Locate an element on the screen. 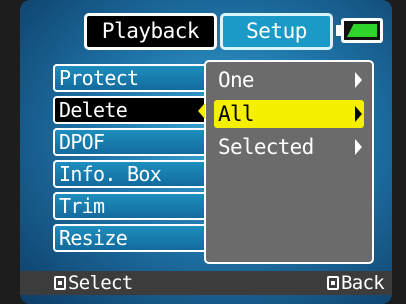 This screenshot has width=406, height=304. back-hint: Back is located at coordinates (356, 283).